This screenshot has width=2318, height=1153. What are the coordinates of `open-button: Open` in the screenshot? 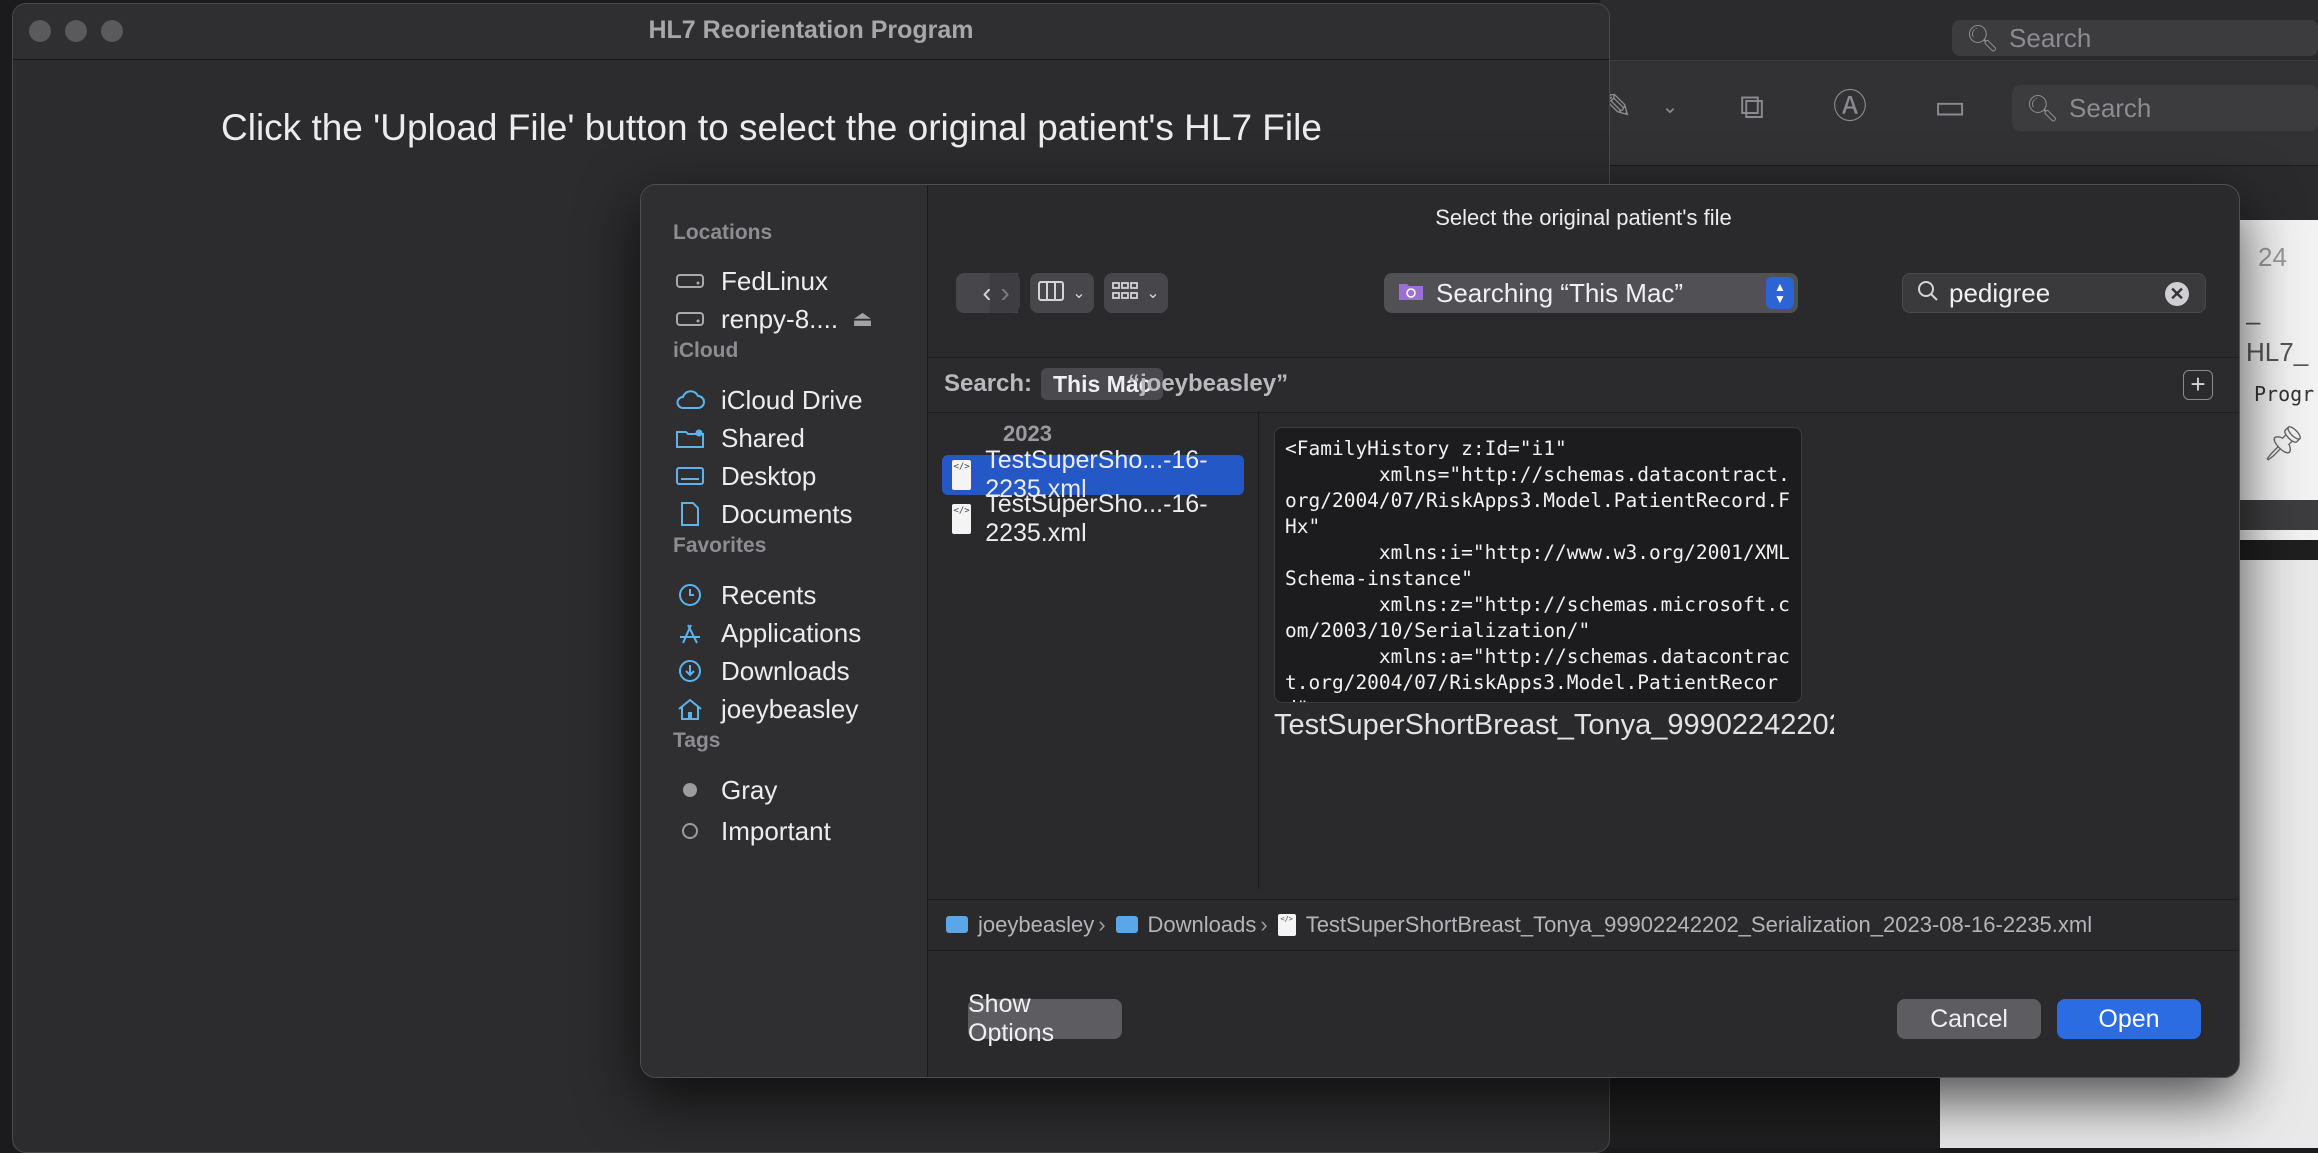 It's located at (2129, 1019).